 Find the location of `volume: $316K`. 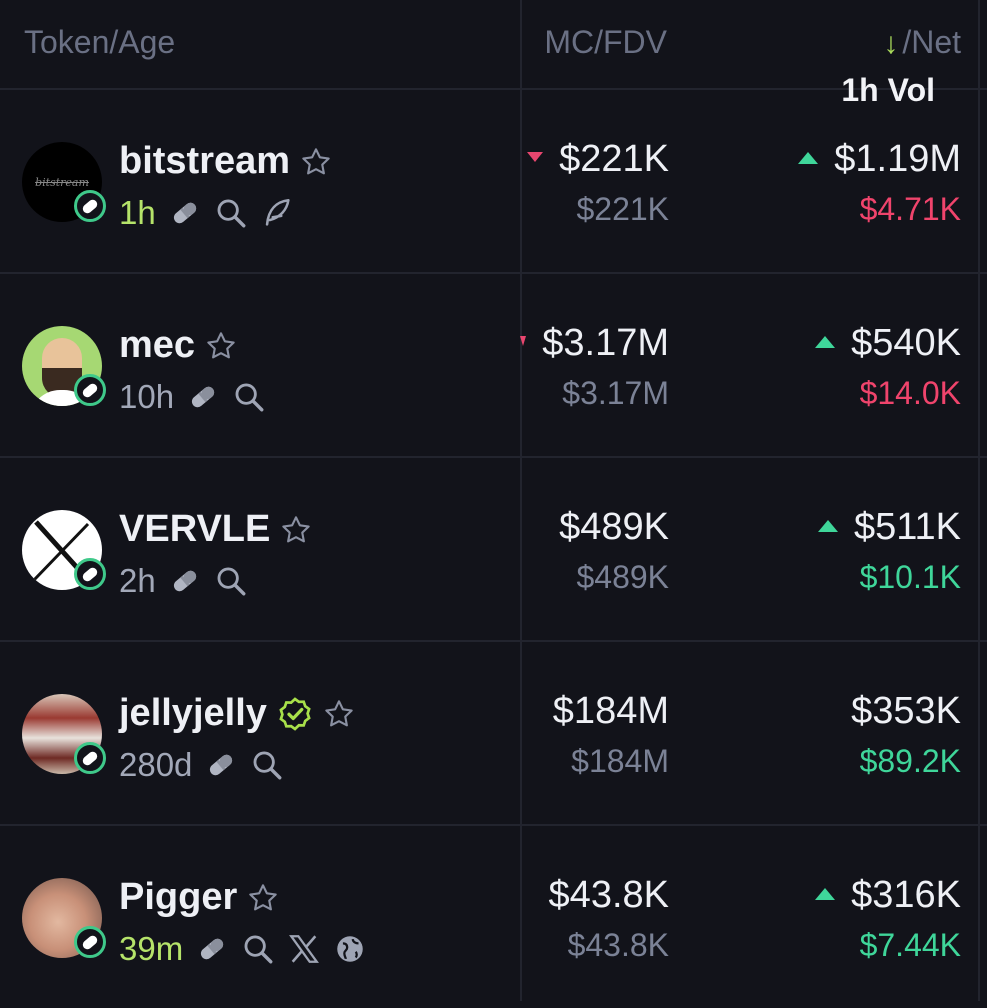

volume: $316K is located at coordinates (888, 895).